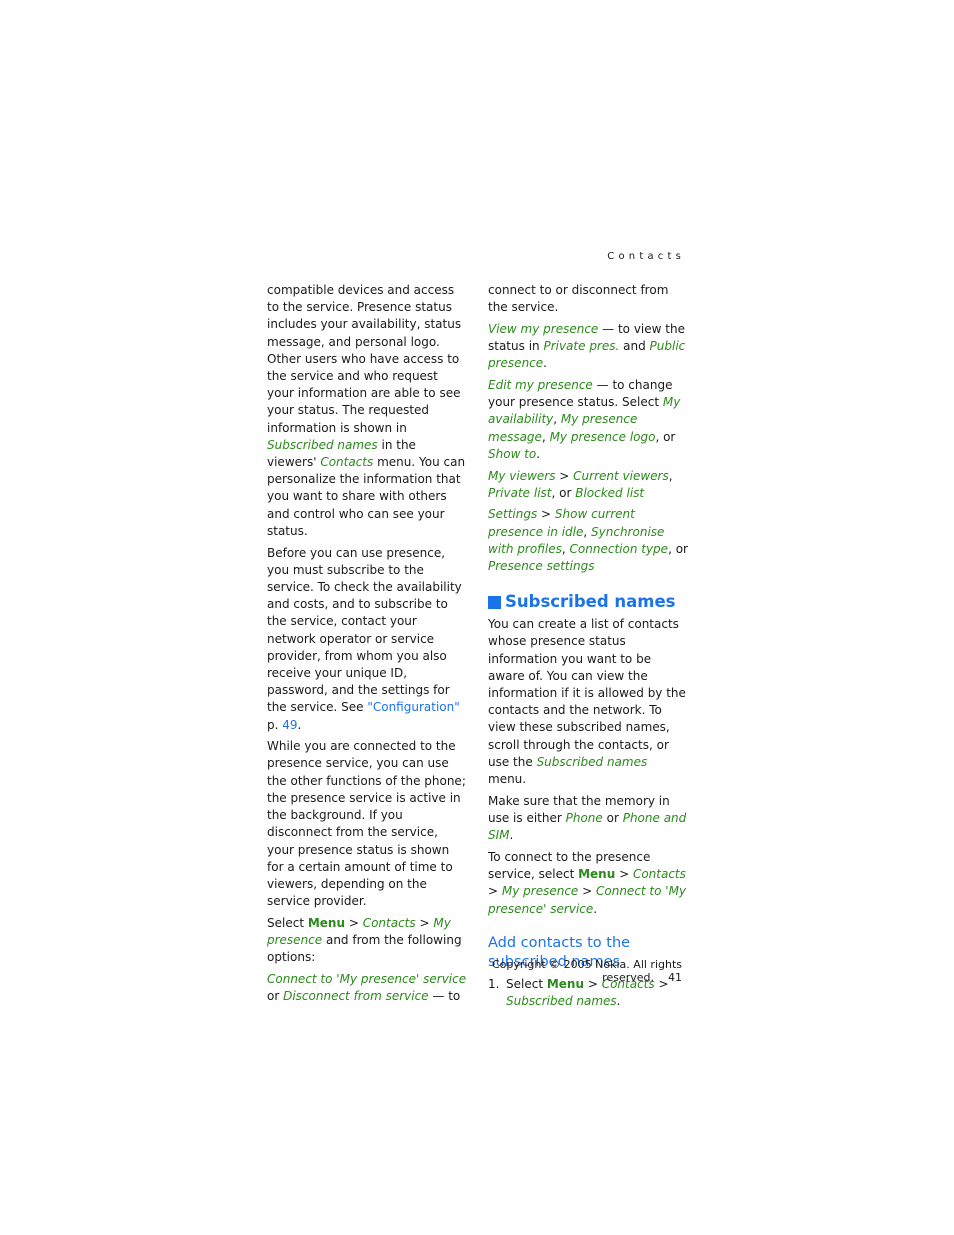  What do you see at coordinates (289, 725) in the screenshot?
I see `page-ref-link: 49` at bounding box center [289, 725].